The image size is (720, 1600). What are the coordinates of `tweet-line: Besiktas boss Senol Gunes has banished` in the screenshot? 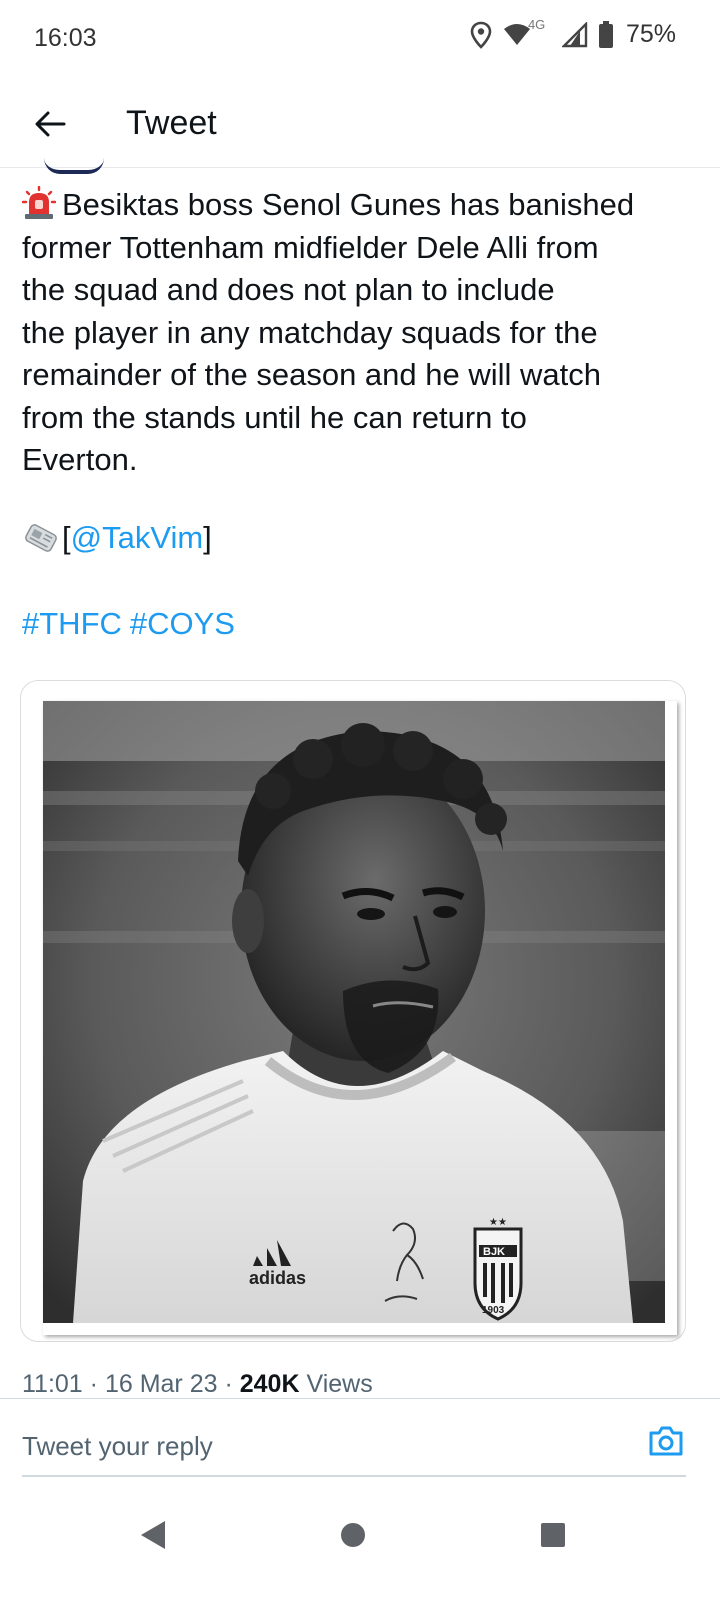 It's located at (361, 205).